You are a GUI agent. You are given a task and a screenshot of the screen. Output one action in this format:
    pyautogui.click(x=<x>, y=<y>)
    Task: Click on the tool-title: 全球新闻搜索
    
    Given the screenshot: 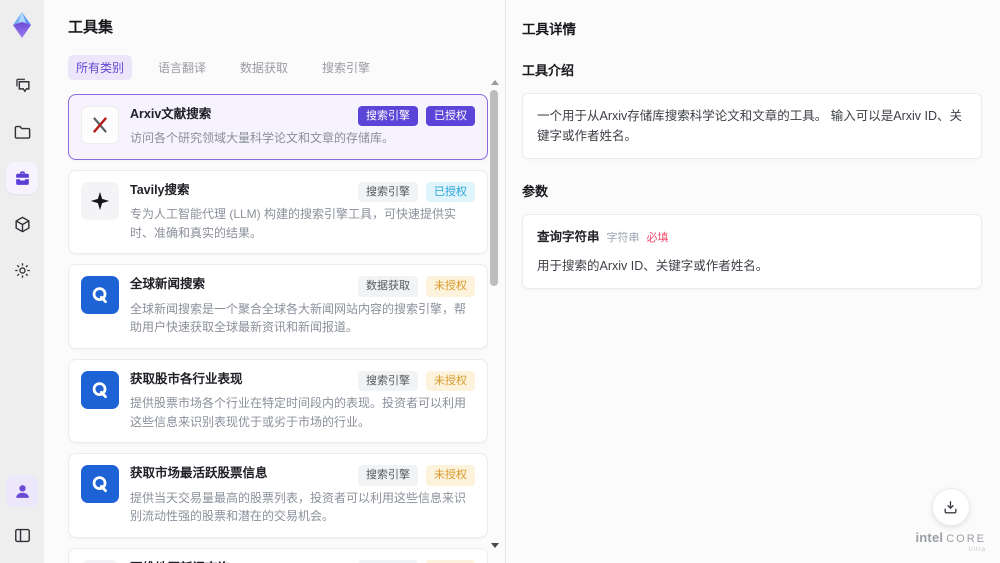 What is the action you would take?
    pyautogui.click(x=168, y=284)
    